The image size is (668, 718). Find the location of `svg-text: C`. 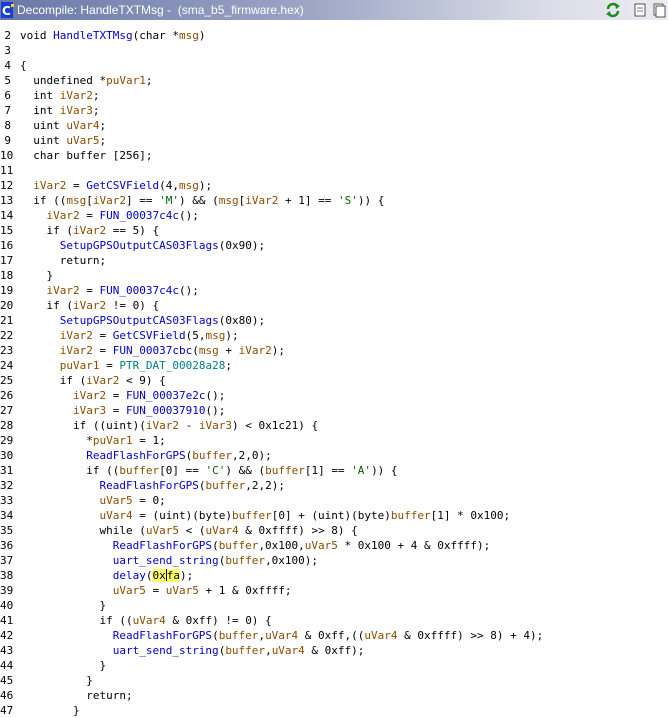

svg-text: C is located at coordinates (6, 11).